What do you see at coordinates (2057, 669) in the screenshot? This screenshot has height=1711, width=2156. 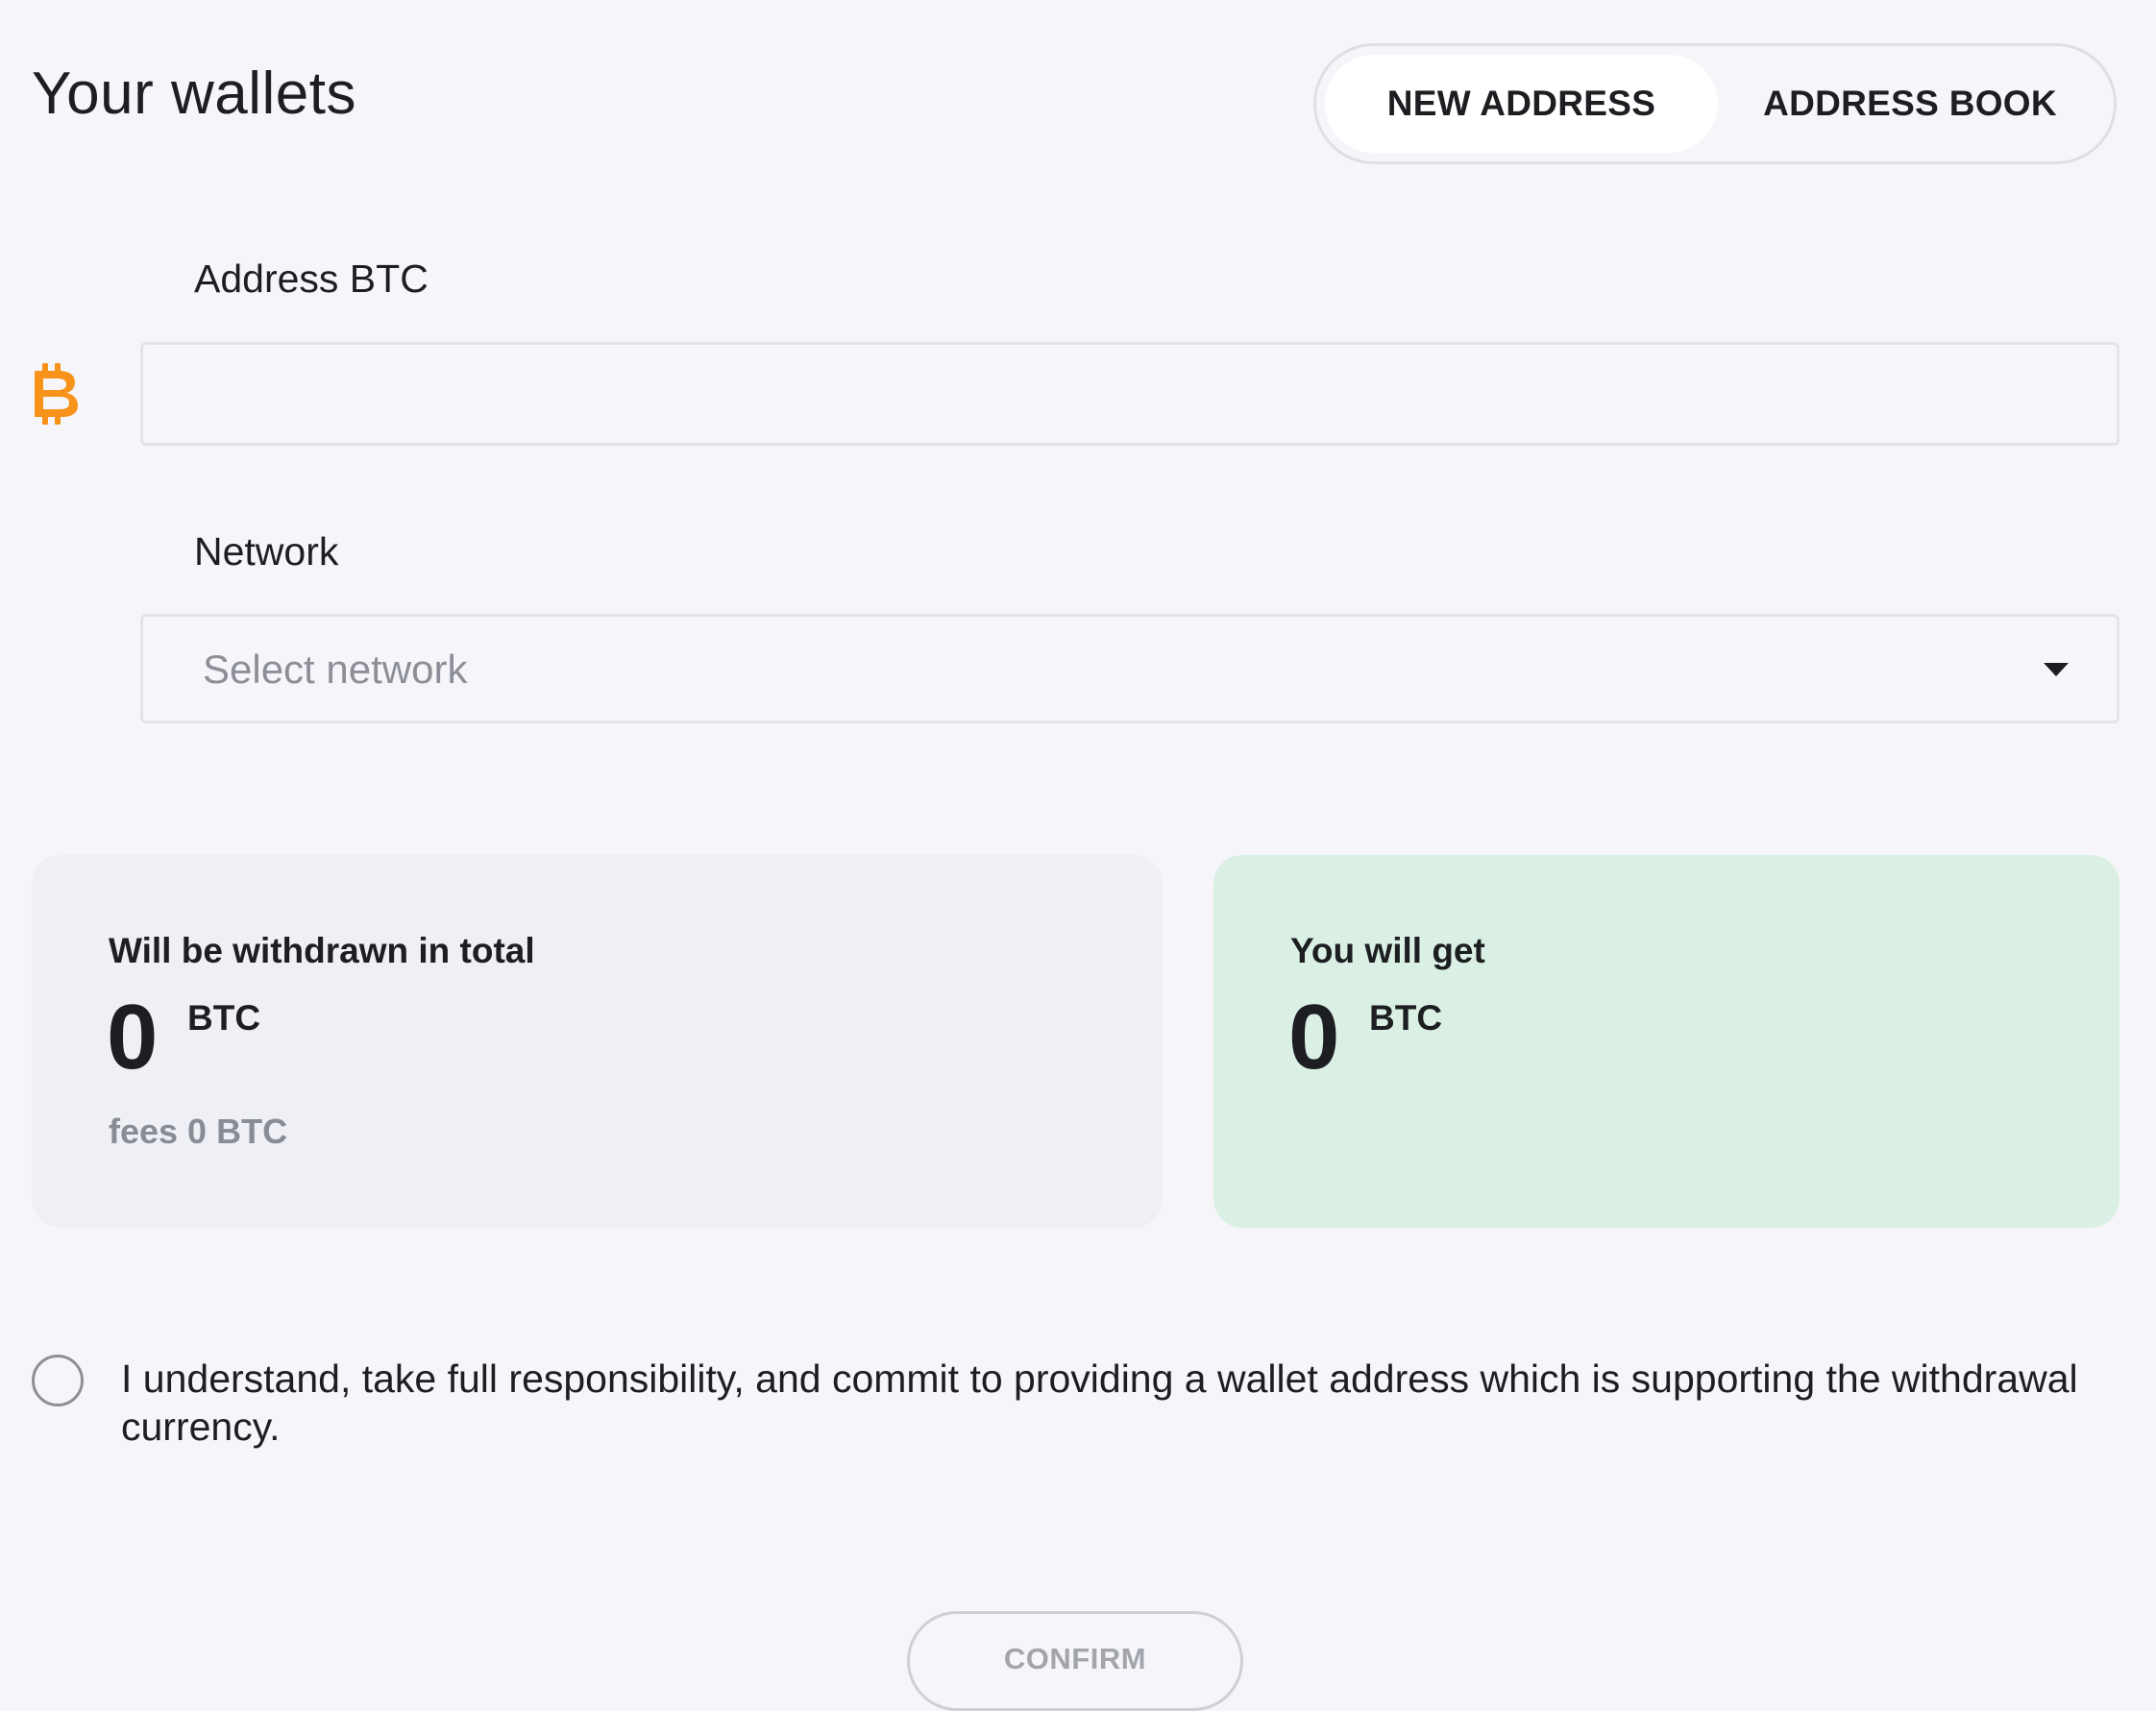 I see `caret-down-icon` at bounding box center [2057, 669].